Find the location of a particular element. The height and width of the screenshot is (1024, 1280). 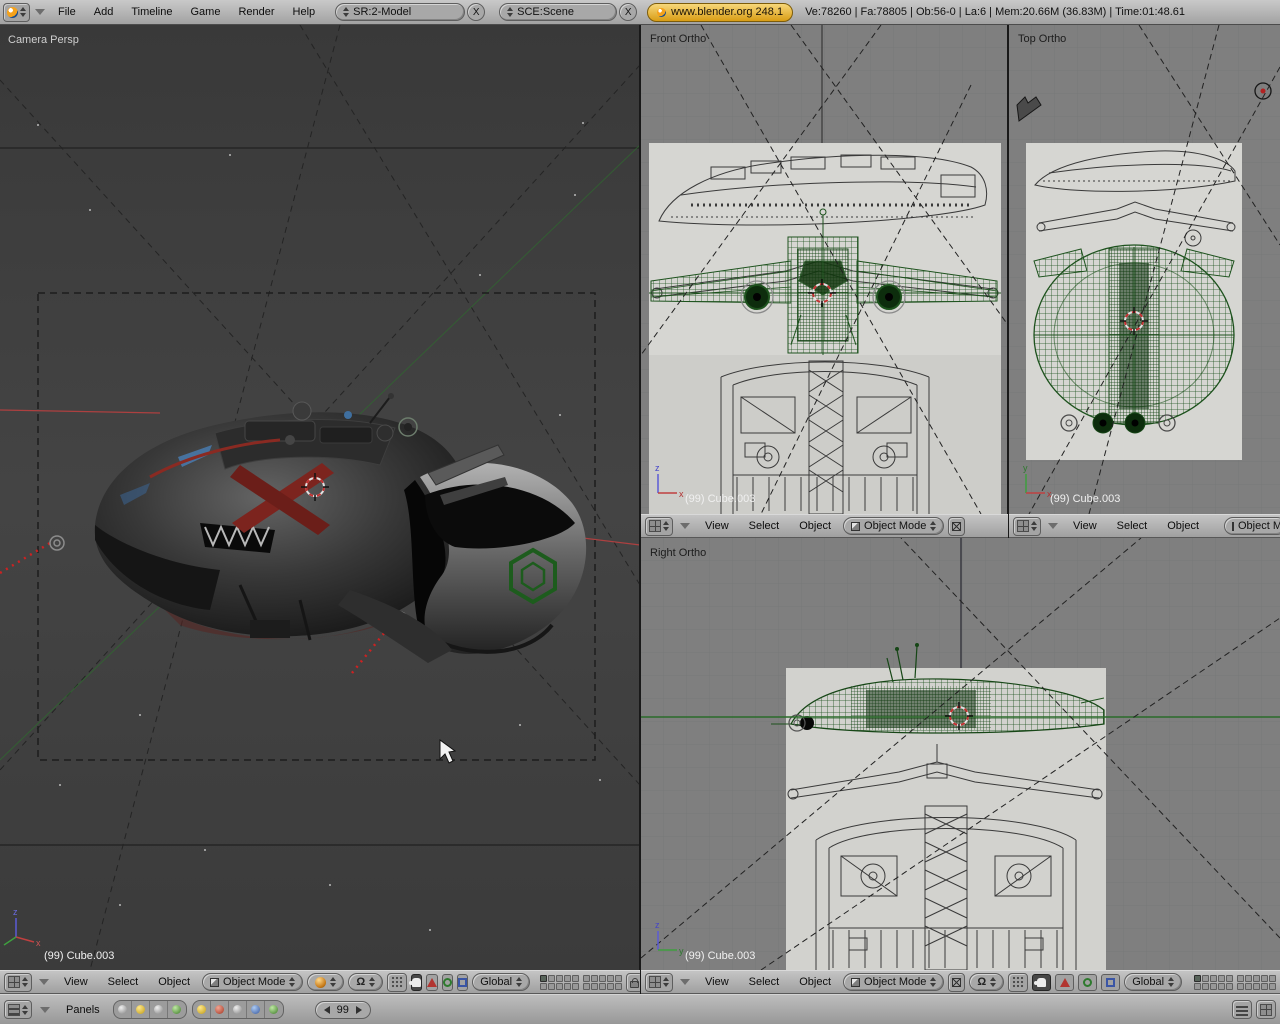

header-right-icons is located at coordinates (1254, 1009).